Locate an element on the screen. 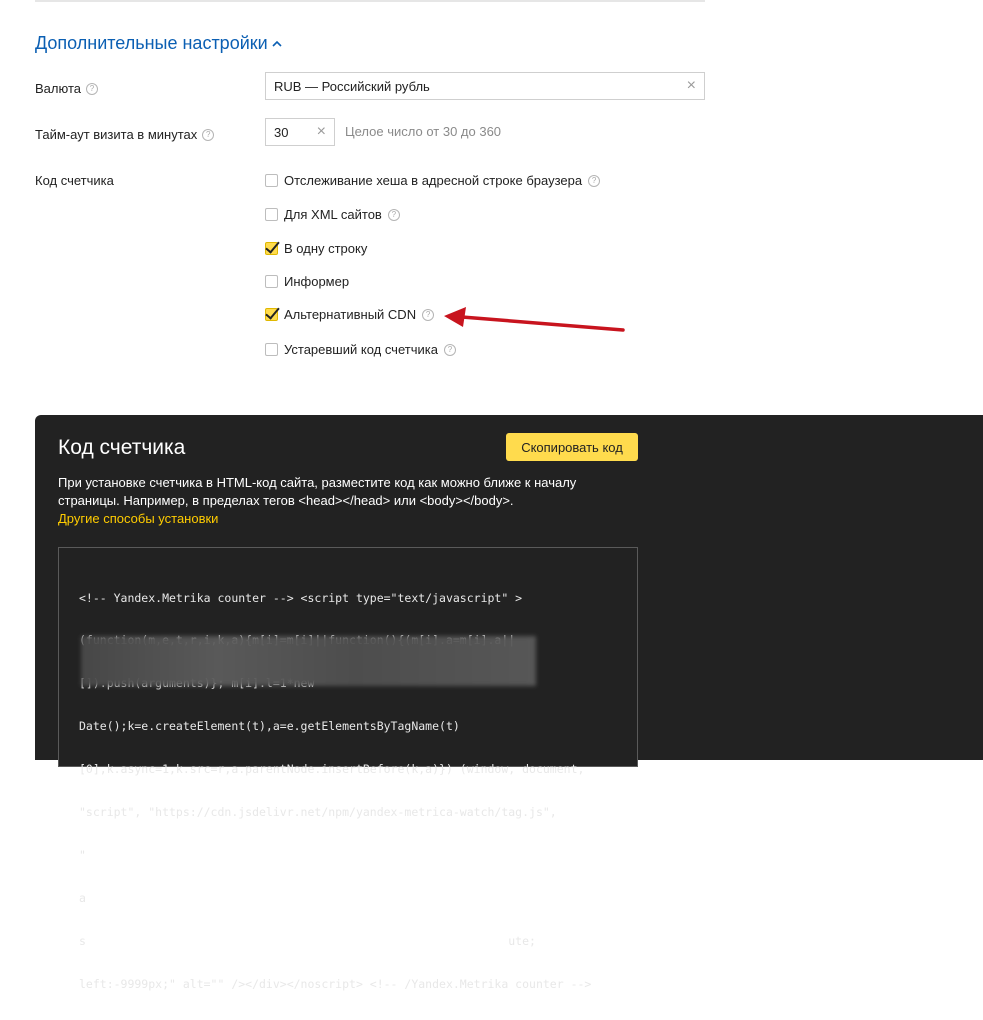  divider is located at coordinates (370, 1).